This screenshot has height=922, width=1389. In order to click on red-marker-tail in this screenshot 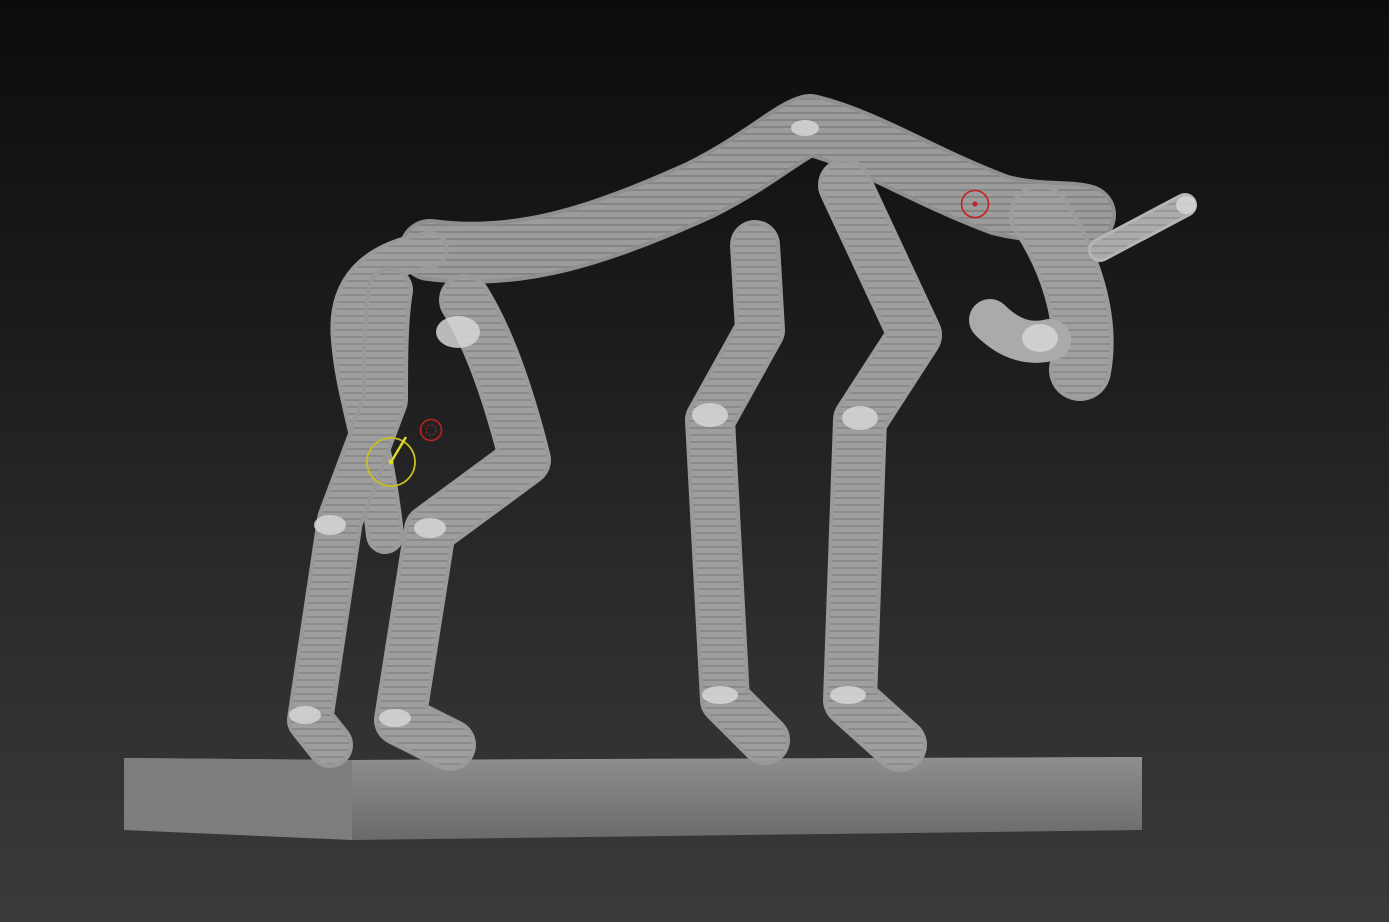, I will do `click(431, 430)`.